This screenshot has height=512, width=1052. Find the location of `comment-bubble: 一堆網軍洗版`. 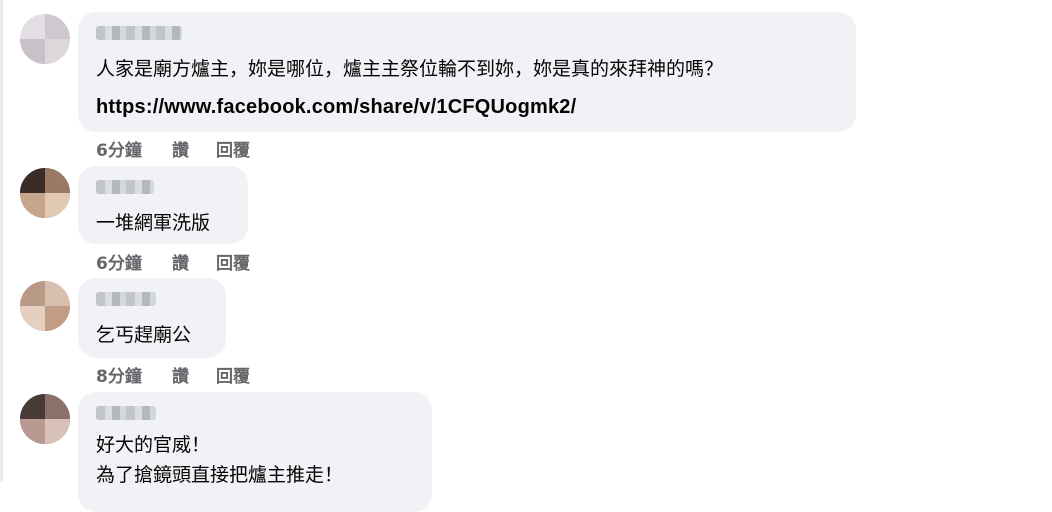

comment-bubble: 一堆網軍洗版 is located at coordinates (163, 205).